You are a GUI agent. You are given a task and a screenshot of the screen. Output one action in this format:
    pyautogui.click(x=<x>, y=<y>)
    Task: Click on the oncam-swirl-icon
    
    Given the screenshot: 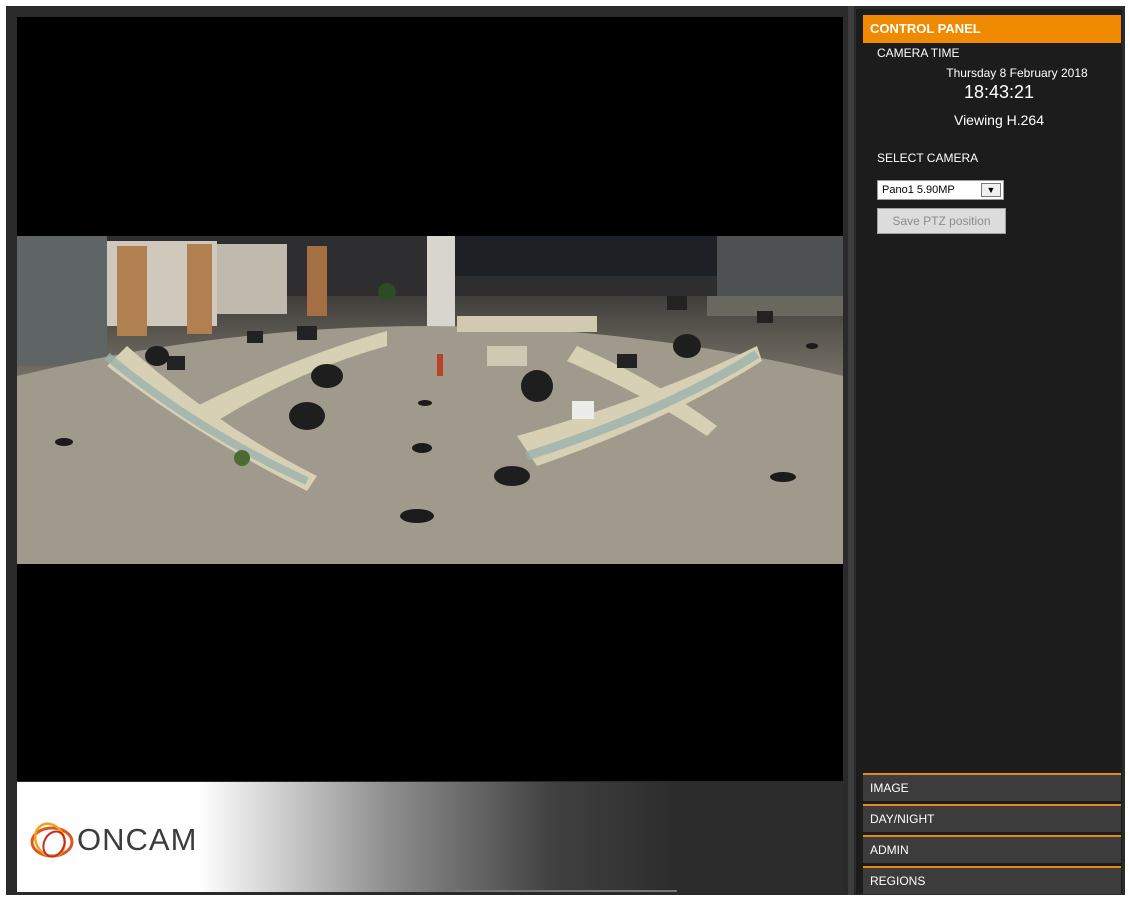 What is the action you would take?
    pyautogui.click(x=52, y=840)
    